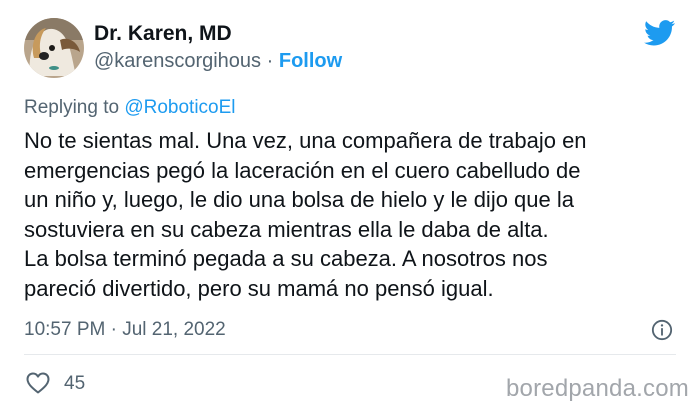 Image resolution: width=700 pixels, height=410 pixels. I want to click on follow-button: Follow, so click(310, 61).